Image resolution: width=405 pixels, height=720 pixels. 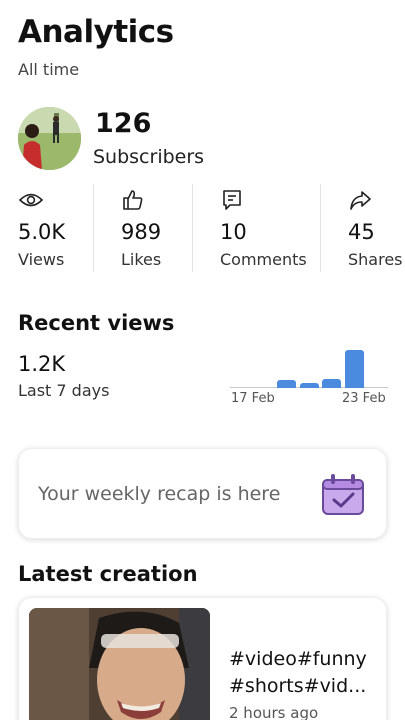 I want to click on caption-line: #video#funny, so click(x=298, y=659).